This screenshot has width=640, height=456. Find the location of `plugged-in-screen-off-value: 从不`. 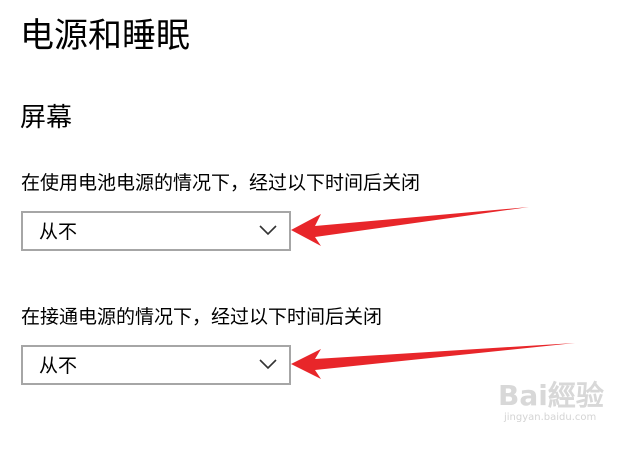

plugged-in-screen-off-value: 从不 is located at coordinates (58, 366).